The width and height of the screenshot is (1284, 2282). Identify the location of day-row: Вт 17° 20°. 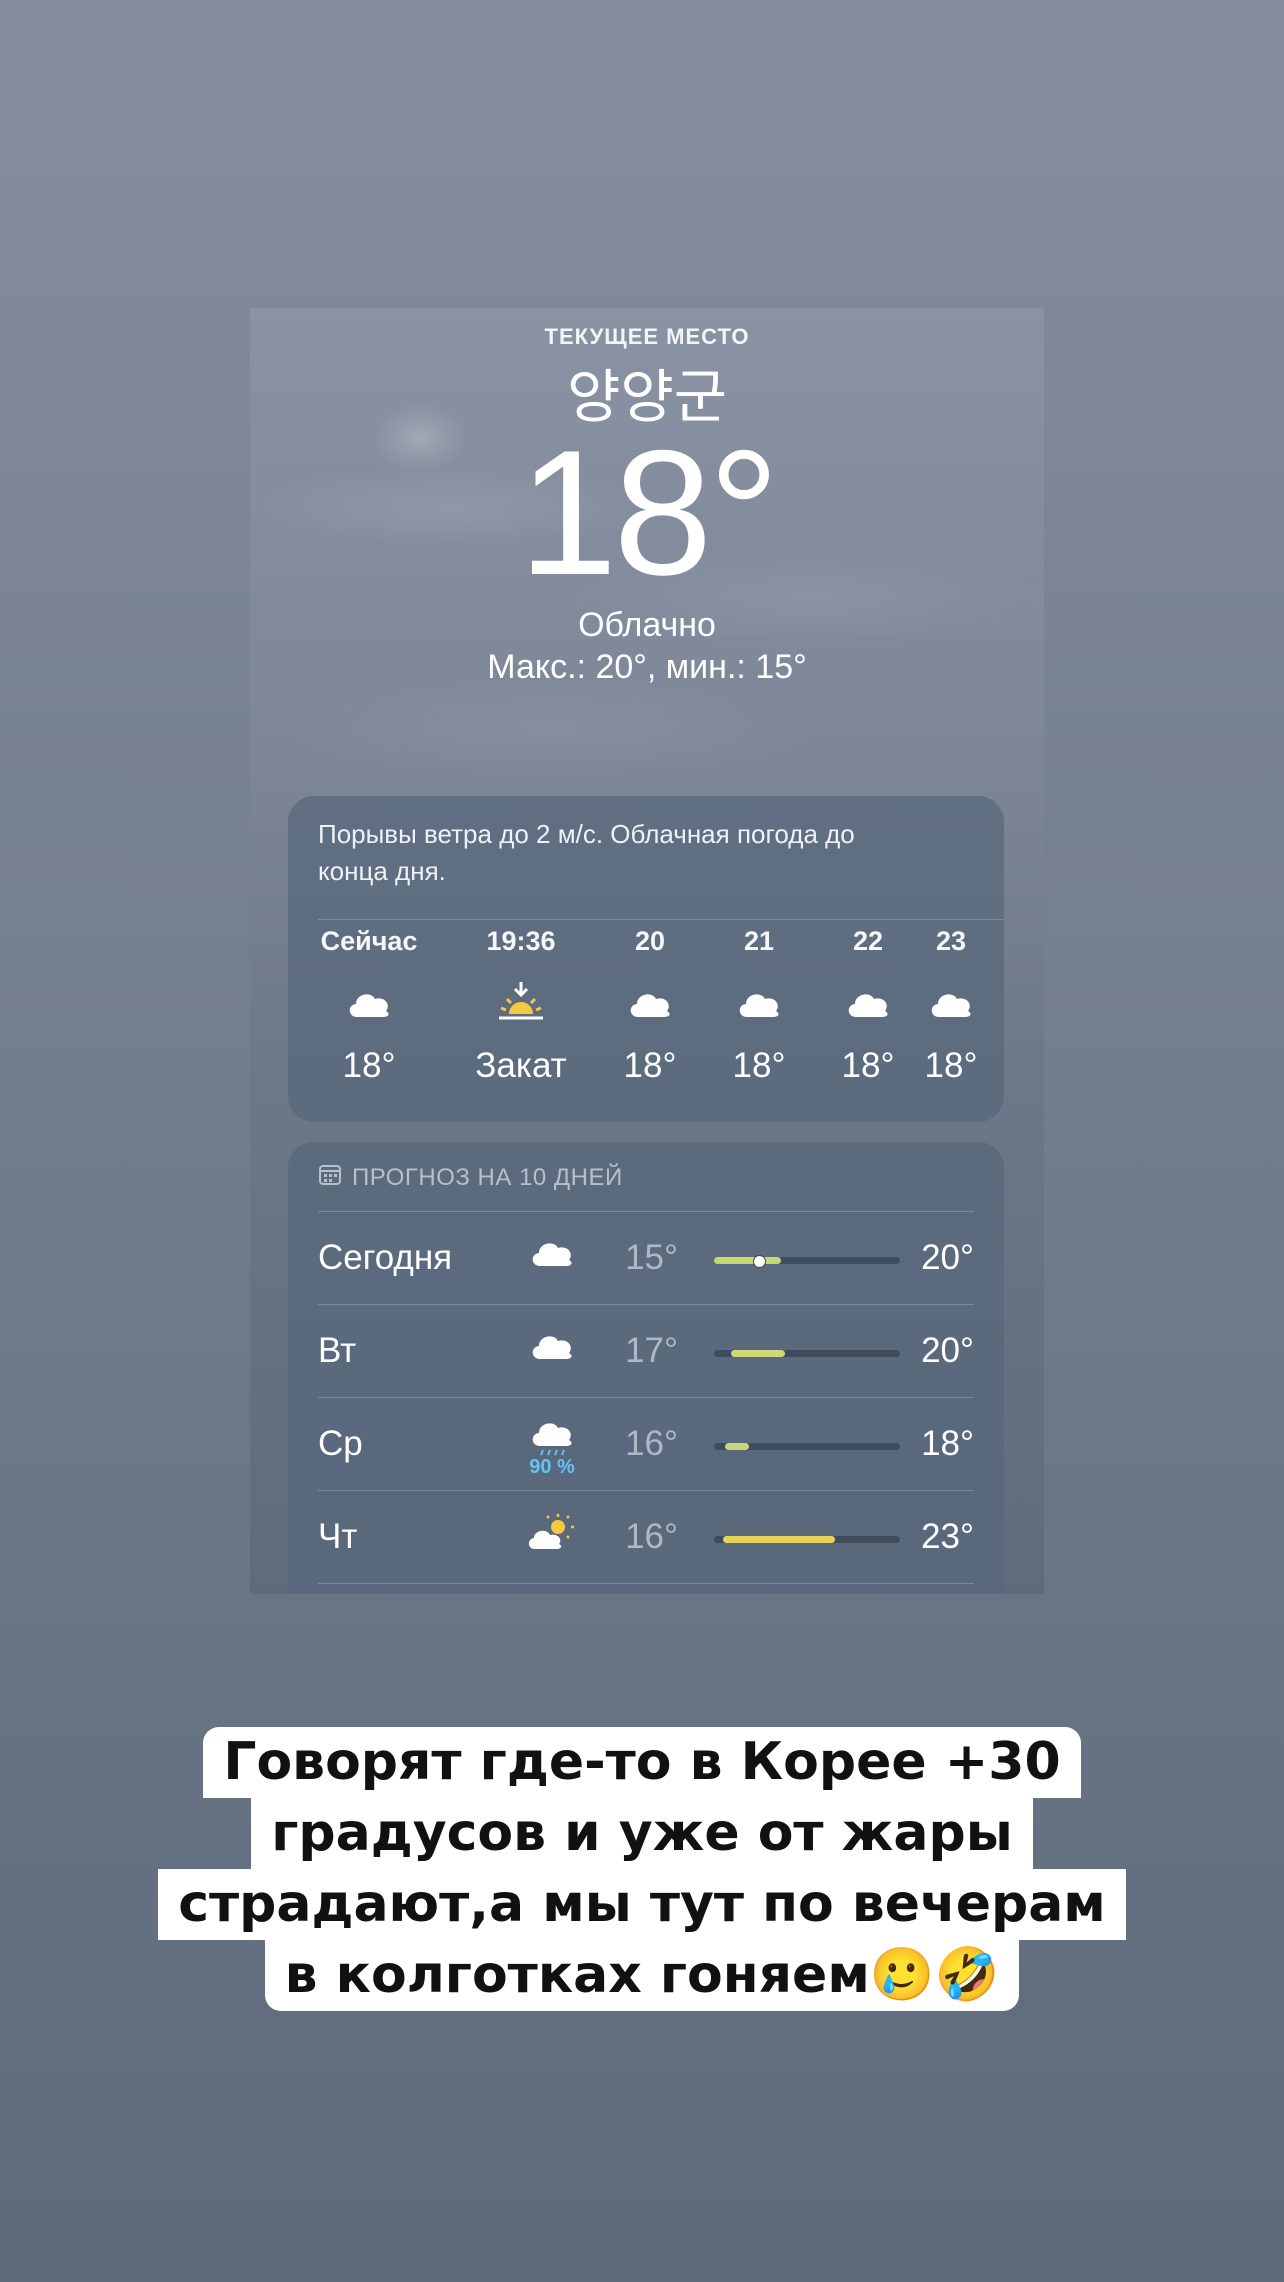
(646, 1351).